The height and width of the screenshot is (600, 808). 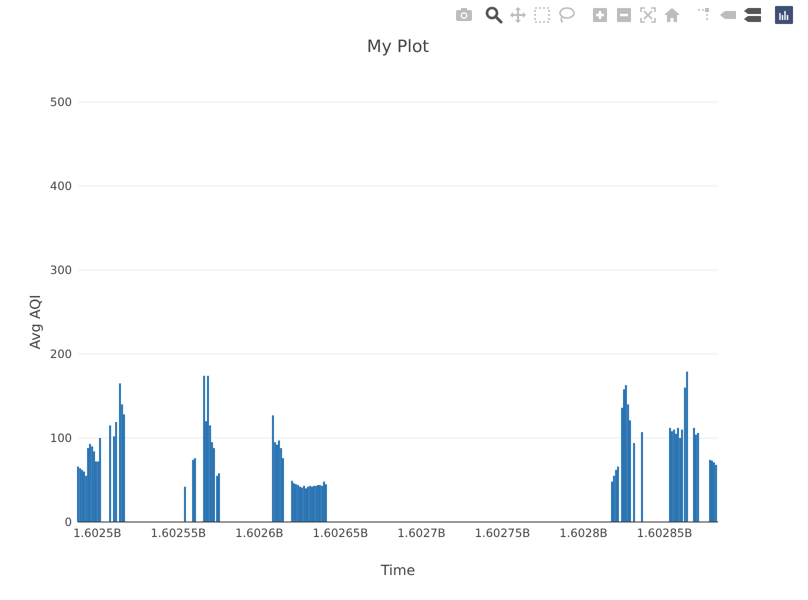 I want to click on tick-label: 200, so click(x=61, y=354).